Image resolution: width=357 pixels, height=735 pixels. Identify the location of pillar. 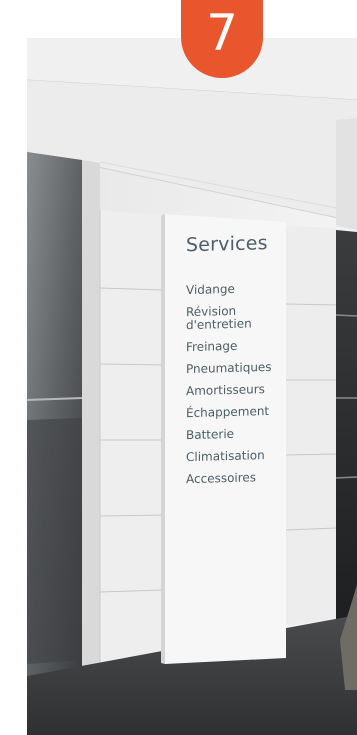
(91, 416).